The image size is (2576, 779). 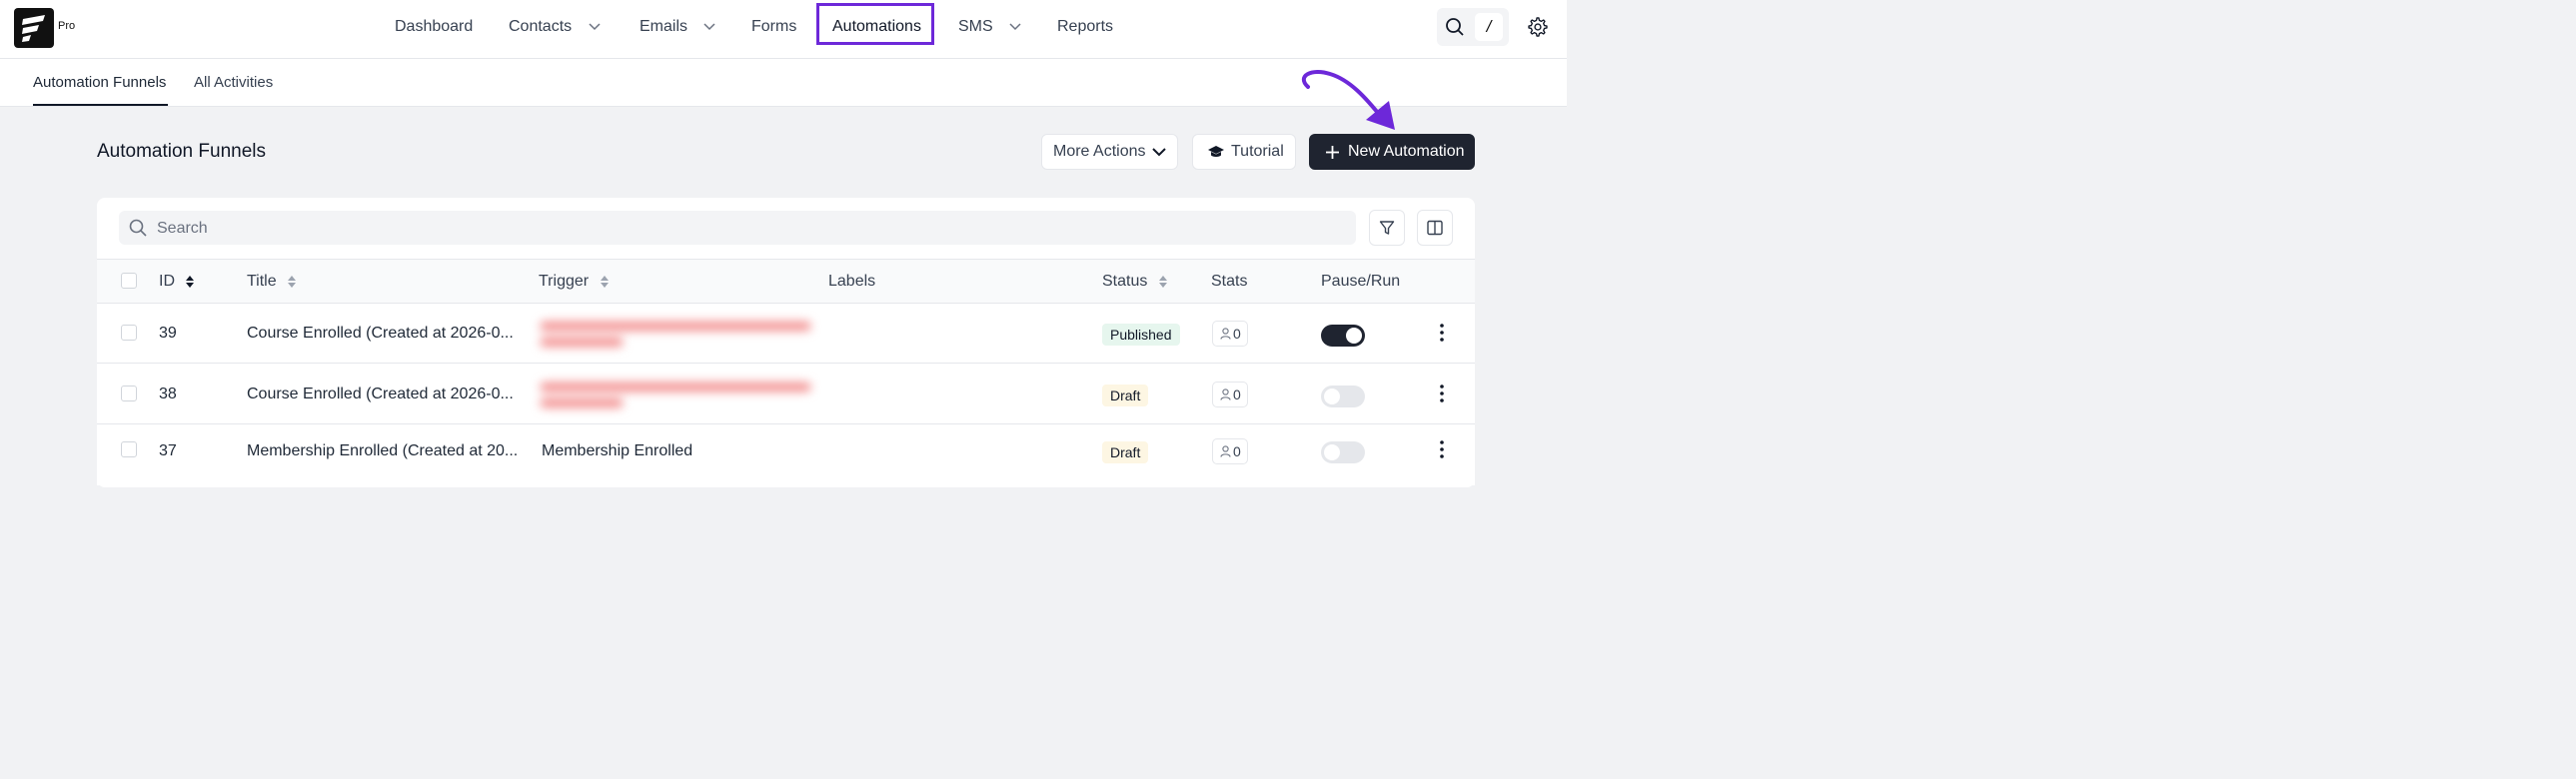 I want to click on more-actions-label: More Actions, so click(x=1099, y=151).